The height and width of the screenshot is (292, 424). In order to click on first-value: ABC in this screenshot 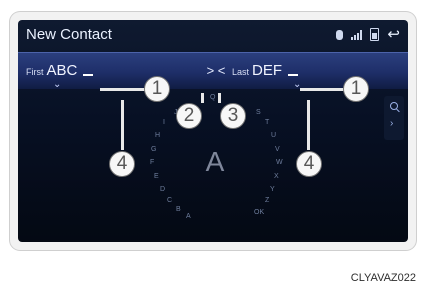, I will do `click(62, 70)`.